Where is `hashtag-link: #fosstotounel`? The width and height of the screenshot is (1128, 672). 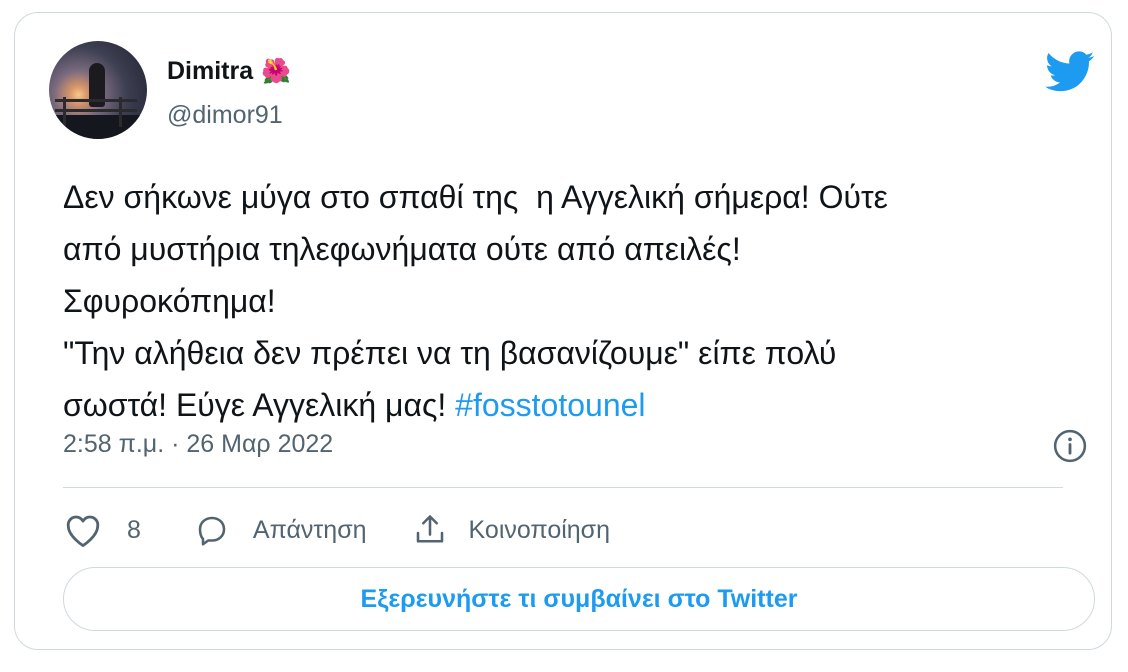
hashtag-link: #fosstotounel is located at coordinates (550, 405).